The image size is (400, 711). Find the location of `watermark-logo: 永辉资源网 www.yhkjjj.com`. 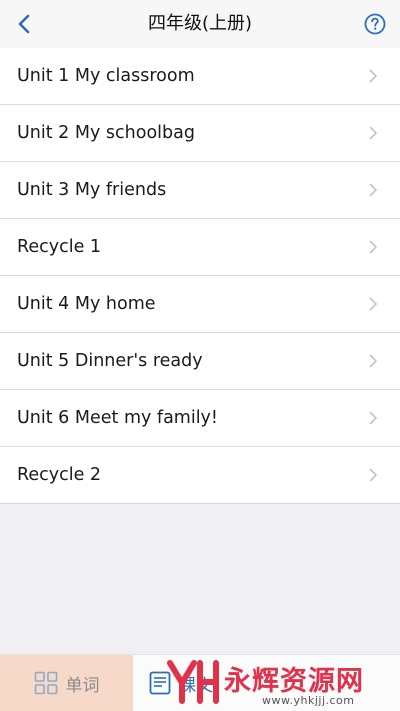

watermark-logo: 永辉资源网 www.yhkjjj.com is located at coordinates (281, 683).